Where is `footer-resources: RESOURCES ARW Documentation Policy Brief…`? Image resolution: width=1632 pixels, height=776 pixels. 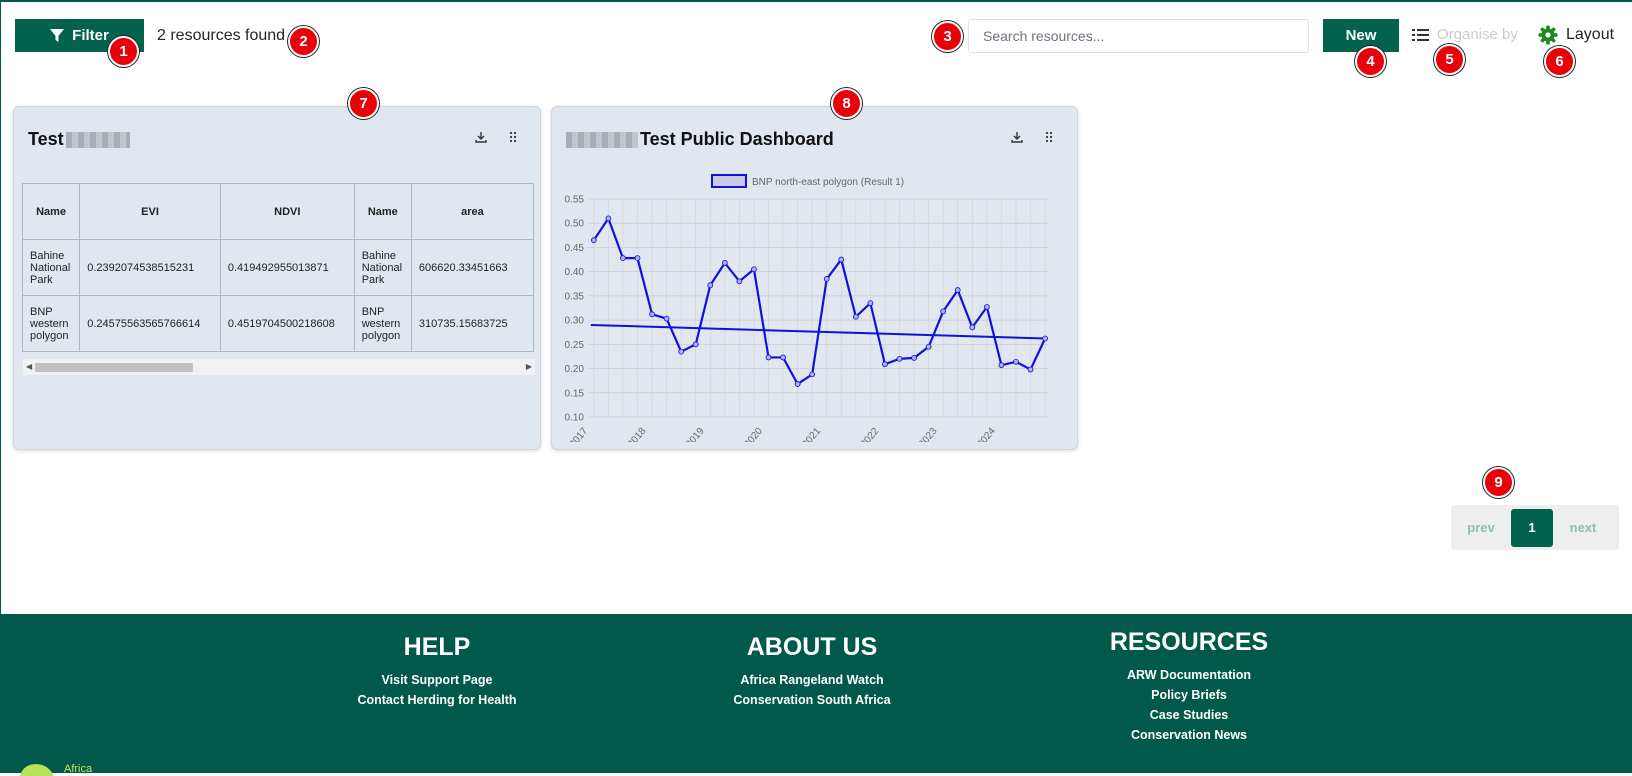 footer-resources: RESOURCES ARW Documentation Policy Brief… is located at coordinates (1189, 686).